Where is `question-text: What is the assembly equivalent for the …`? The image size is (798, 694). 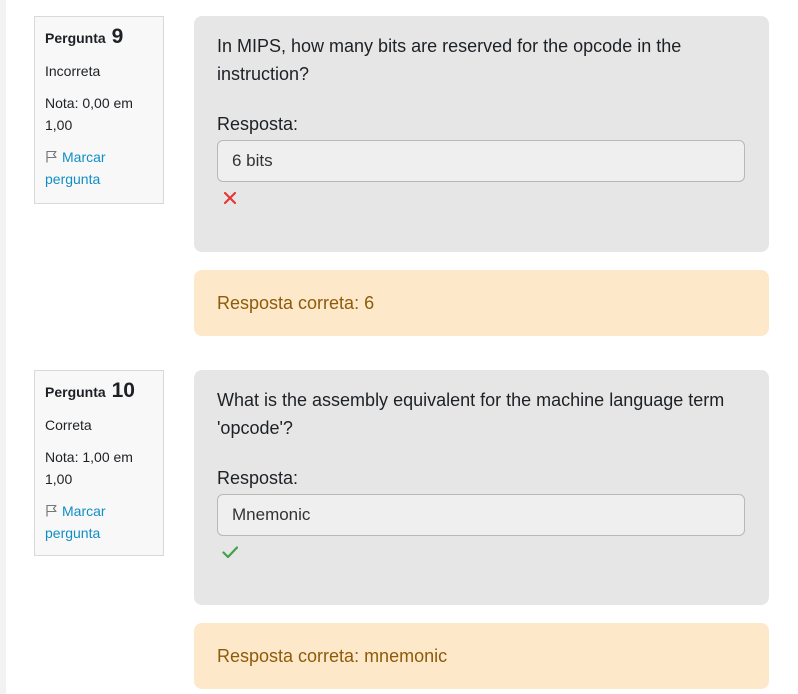
question-text: What is the assembly equivalent for the … is located at coordinates (471, 414).